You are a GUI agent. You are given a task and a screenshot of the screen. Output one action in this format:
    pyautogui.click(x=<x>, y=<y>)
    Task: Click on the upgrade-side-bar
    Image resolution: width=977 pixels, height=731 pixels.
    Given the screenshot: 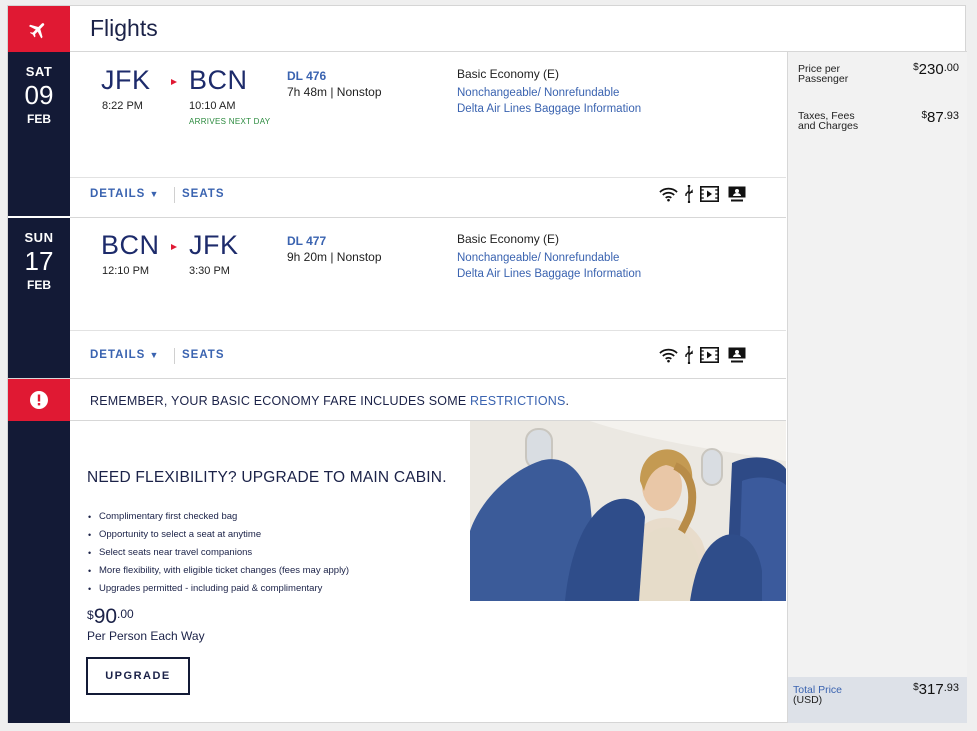 What is the action you would take?
    pyautogui.click(x=34, y=572)
    